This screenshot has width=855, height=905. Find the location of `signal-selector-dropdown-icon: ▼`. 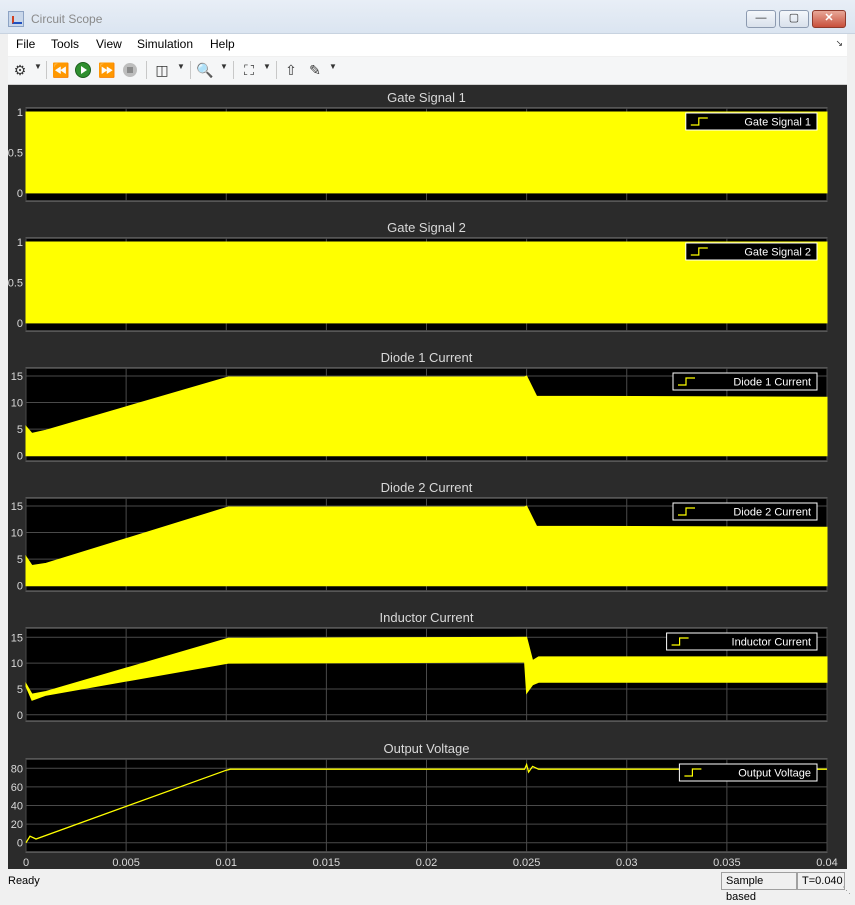

signal-selector-dropdown-icon: ▼ is located at coordinates (181, 66).